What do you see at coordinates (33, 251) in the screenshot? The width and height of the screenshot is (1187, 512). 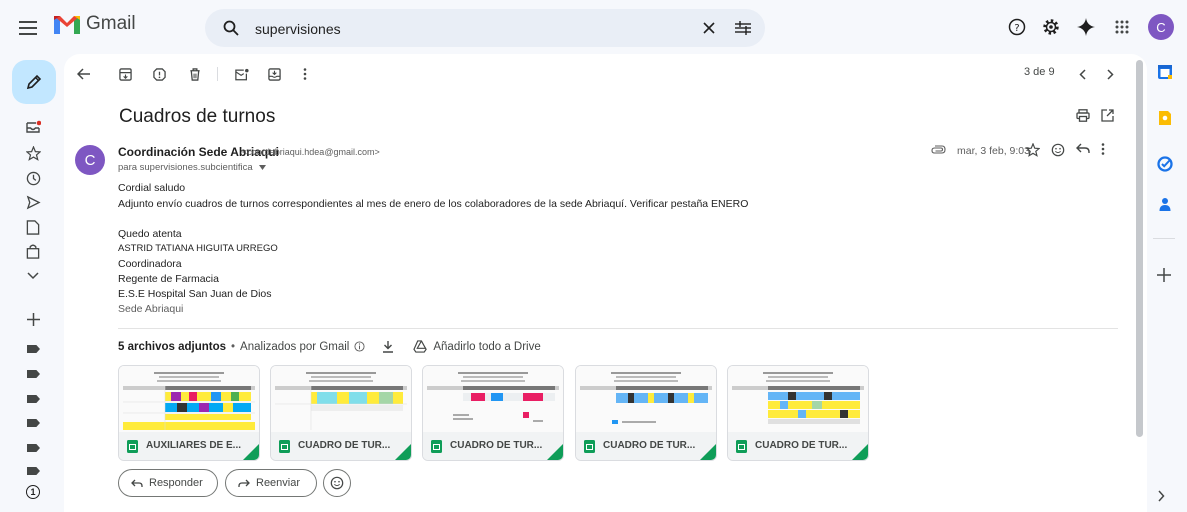 I see `purchases-bag-icon` at bounding box center [33, 251].